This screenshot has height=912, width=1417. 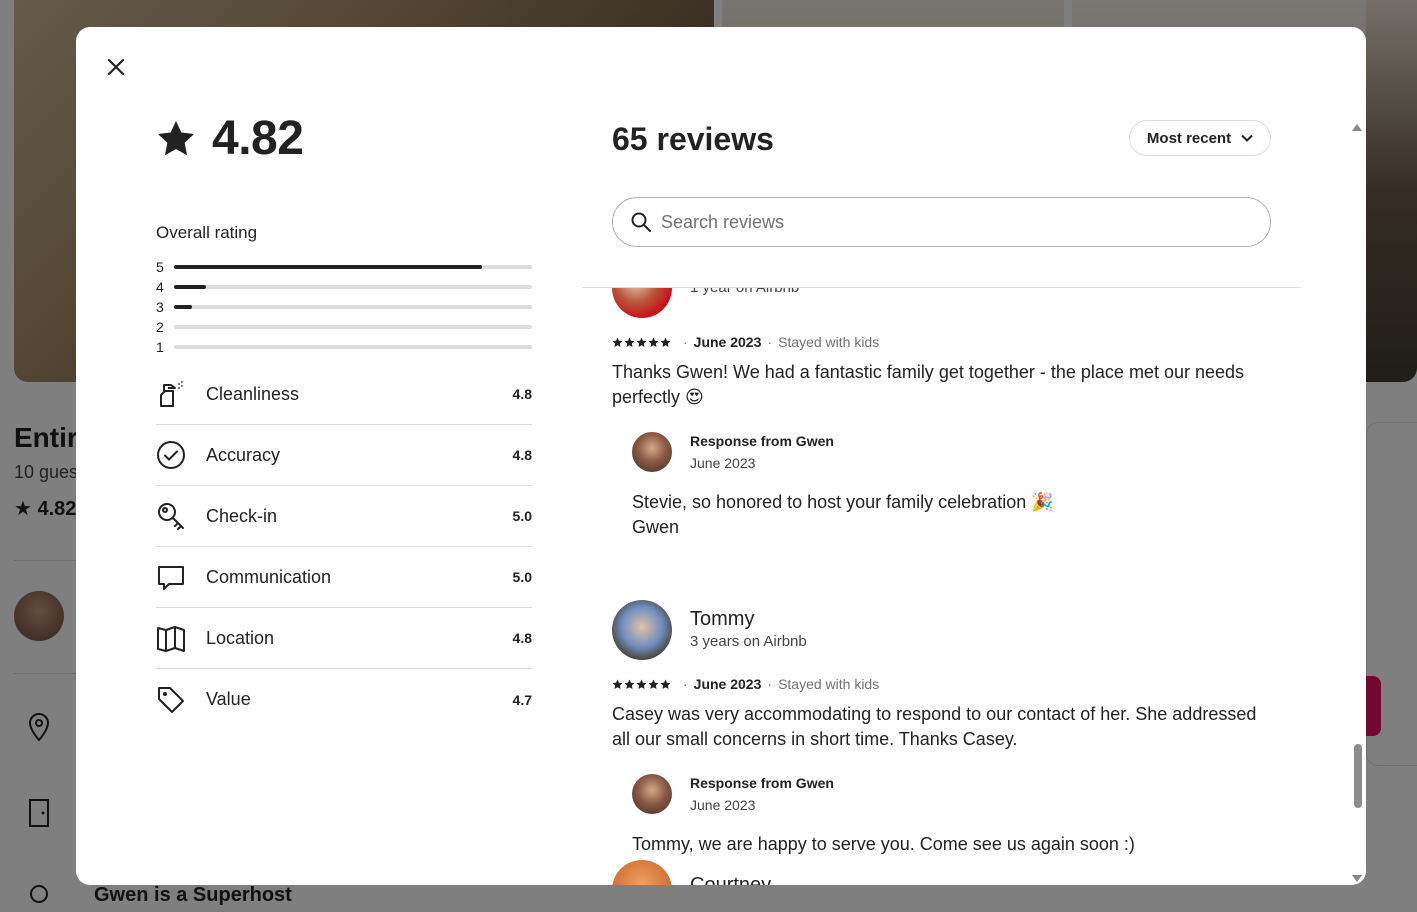 I want to click on search-box, so click(x=941, y=222).